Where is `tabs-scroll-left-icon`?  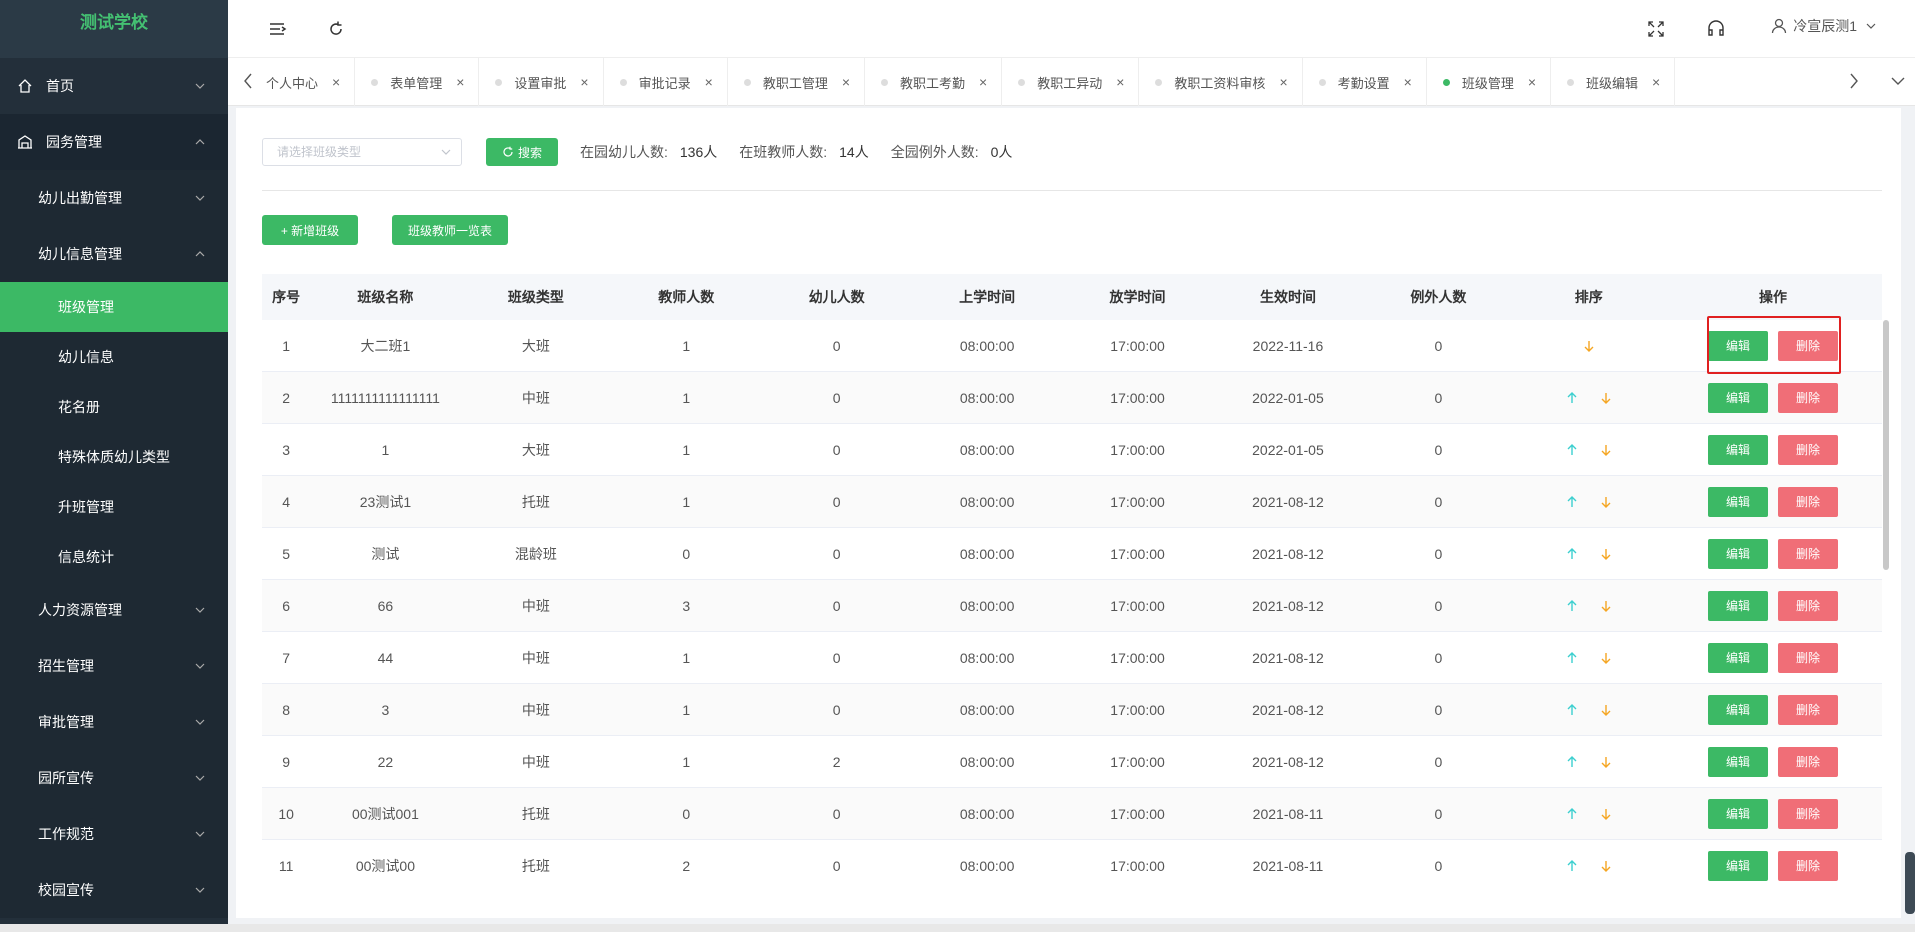
tabs-scroll-left-icon is located at coordinates (248, 81).